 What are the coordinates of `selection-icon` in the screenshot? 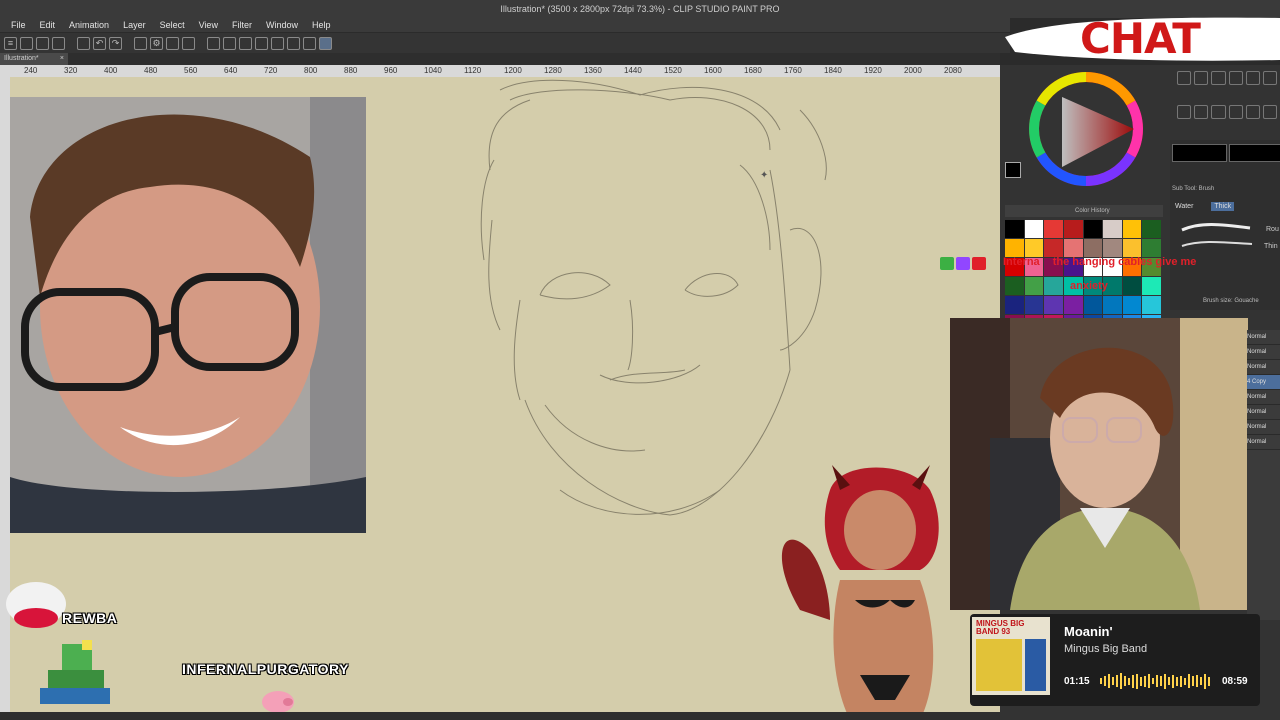 It's located at (213, 43).